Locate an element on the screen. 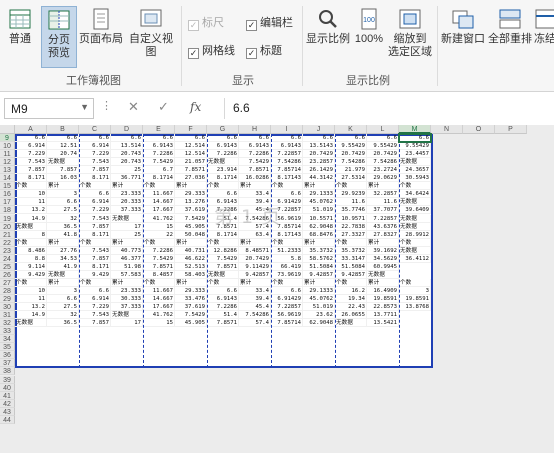  column-header-f: F is located at coordinates (191, 129).